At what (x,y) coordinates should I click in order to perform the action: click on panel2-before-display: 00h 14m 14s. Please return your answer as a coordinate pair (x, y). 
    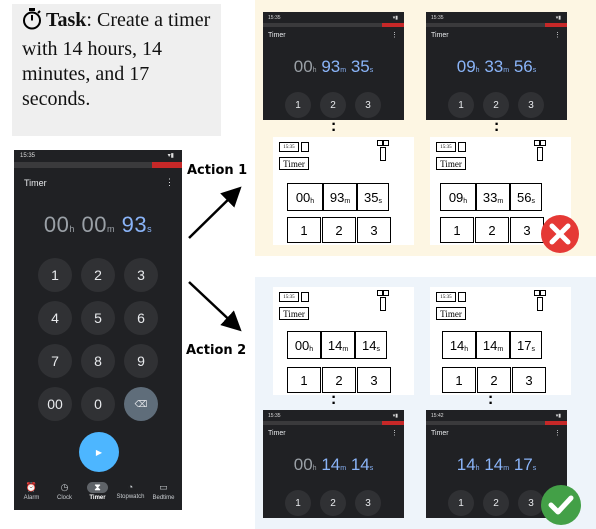
    Looking at the image, I should click on (333, 464).